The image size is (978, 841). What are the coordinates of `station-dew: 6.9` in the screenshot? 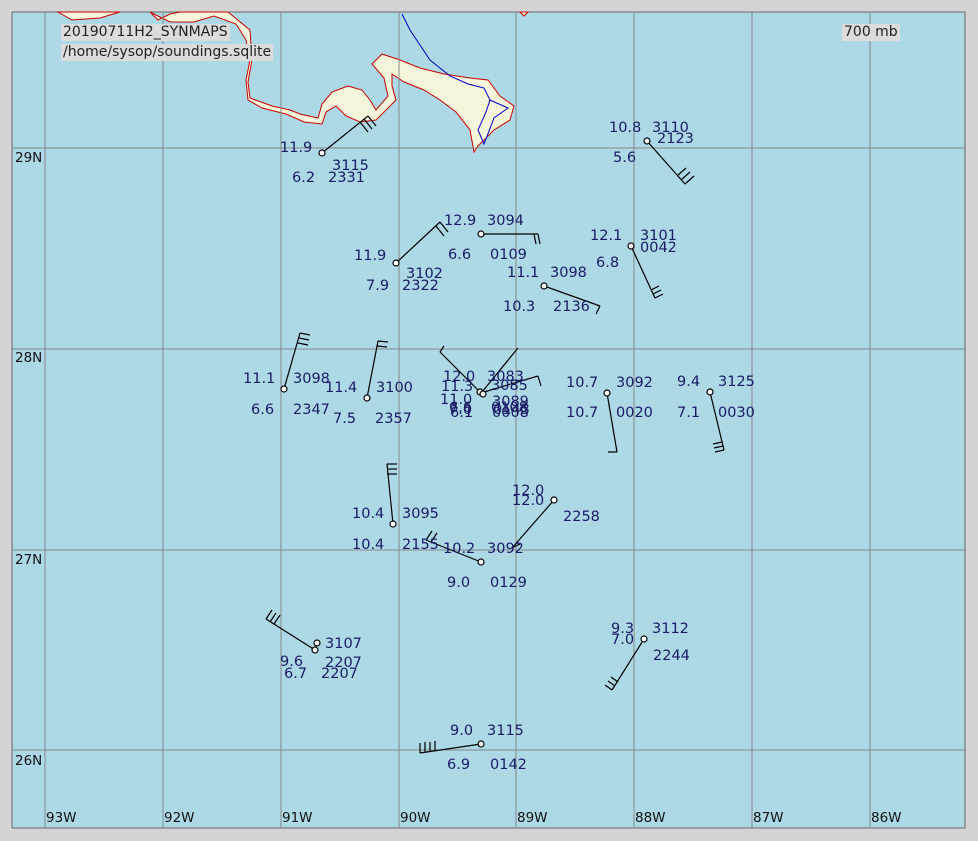 It's located at (458, 765).